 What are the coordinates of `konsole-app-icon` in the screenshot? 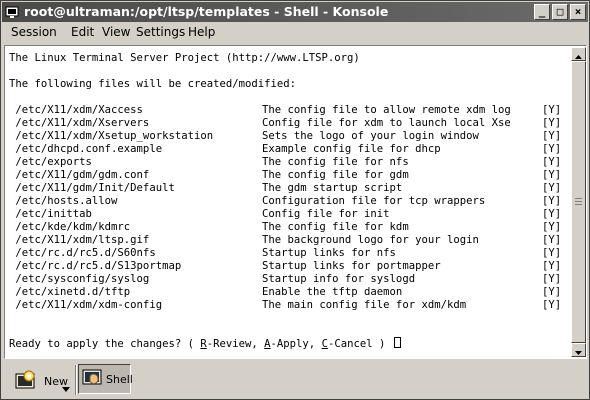 It's located at (12, 12).